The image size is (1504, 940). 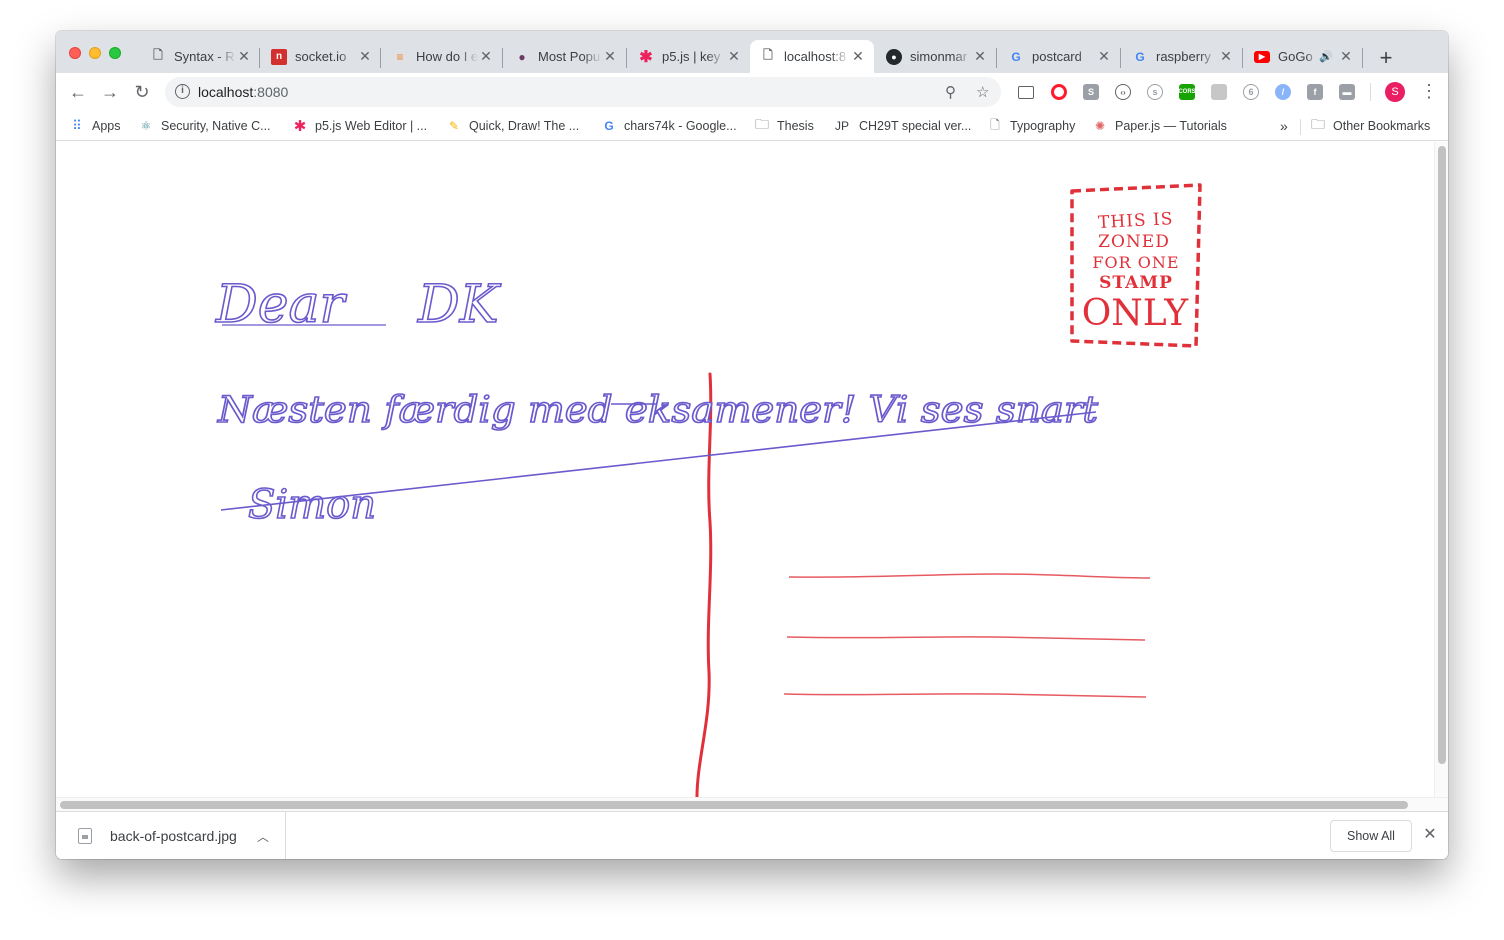 I want to click on extension-grey-icon: ▬, so click(x=1347, y=92).